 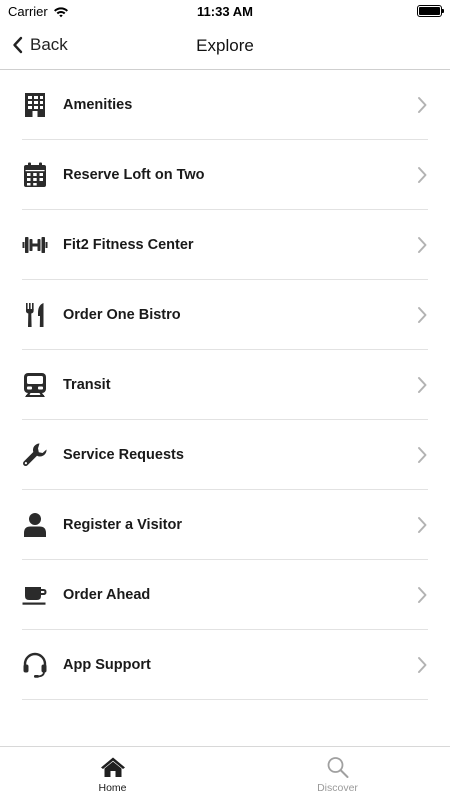 I want to click on tab-label: Home, so click(x=112, y=788).